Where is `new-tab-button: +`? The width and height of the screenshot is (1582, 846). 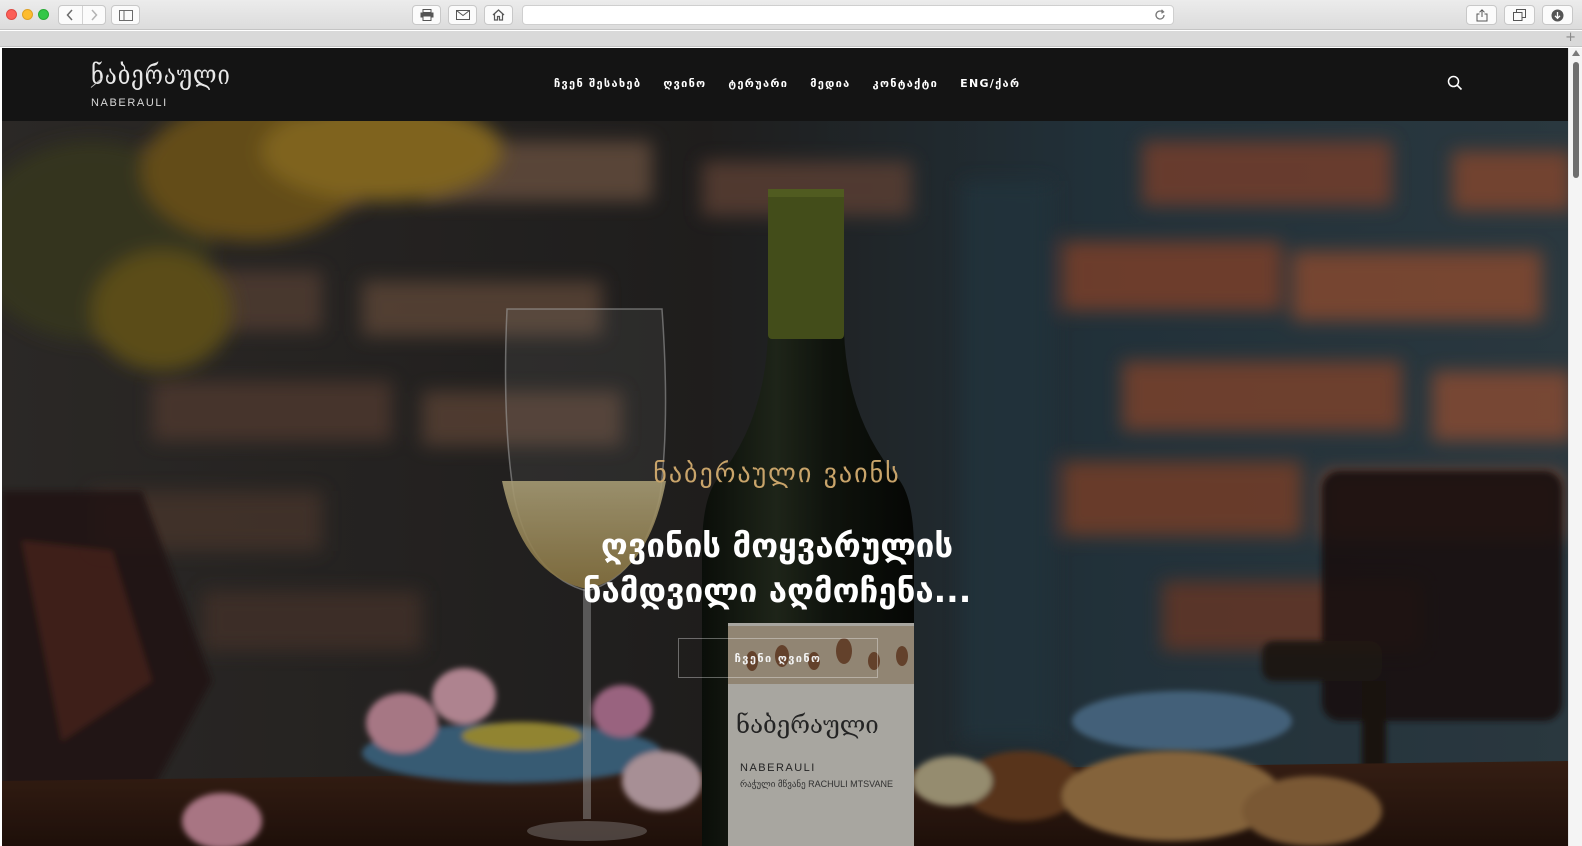 new-tab-button: + is located at coordinates (1570, 37).